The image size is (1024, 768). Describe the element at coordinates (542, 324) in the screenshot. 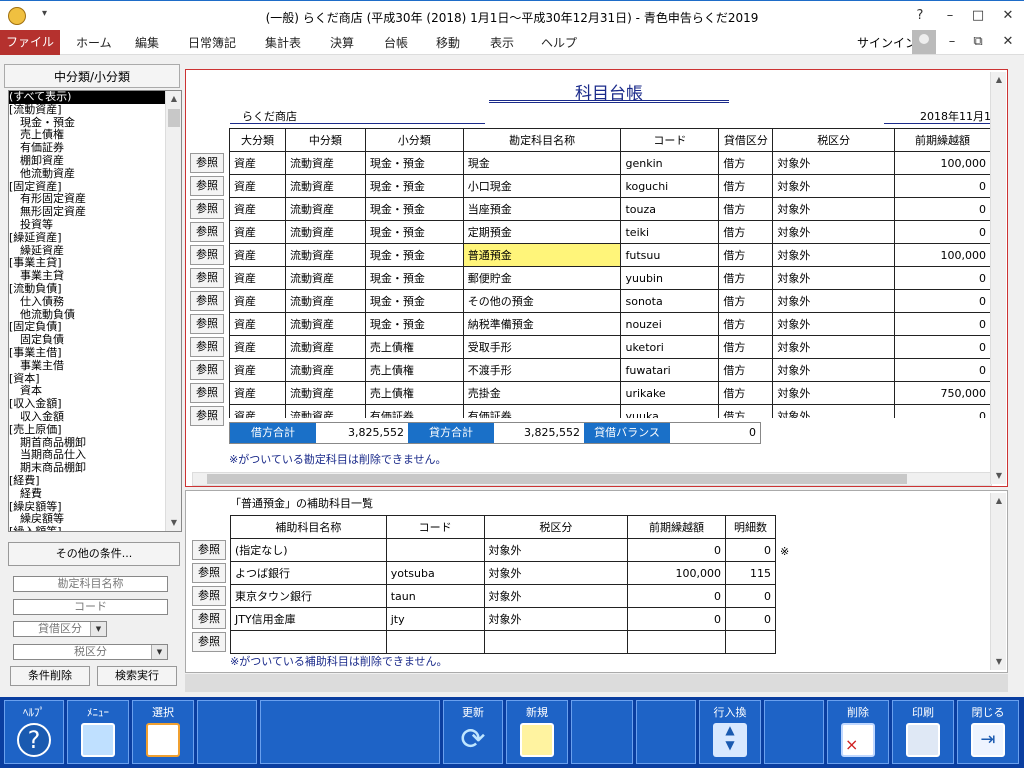

I see `ledger-cell: 納税準備預金` at that location.